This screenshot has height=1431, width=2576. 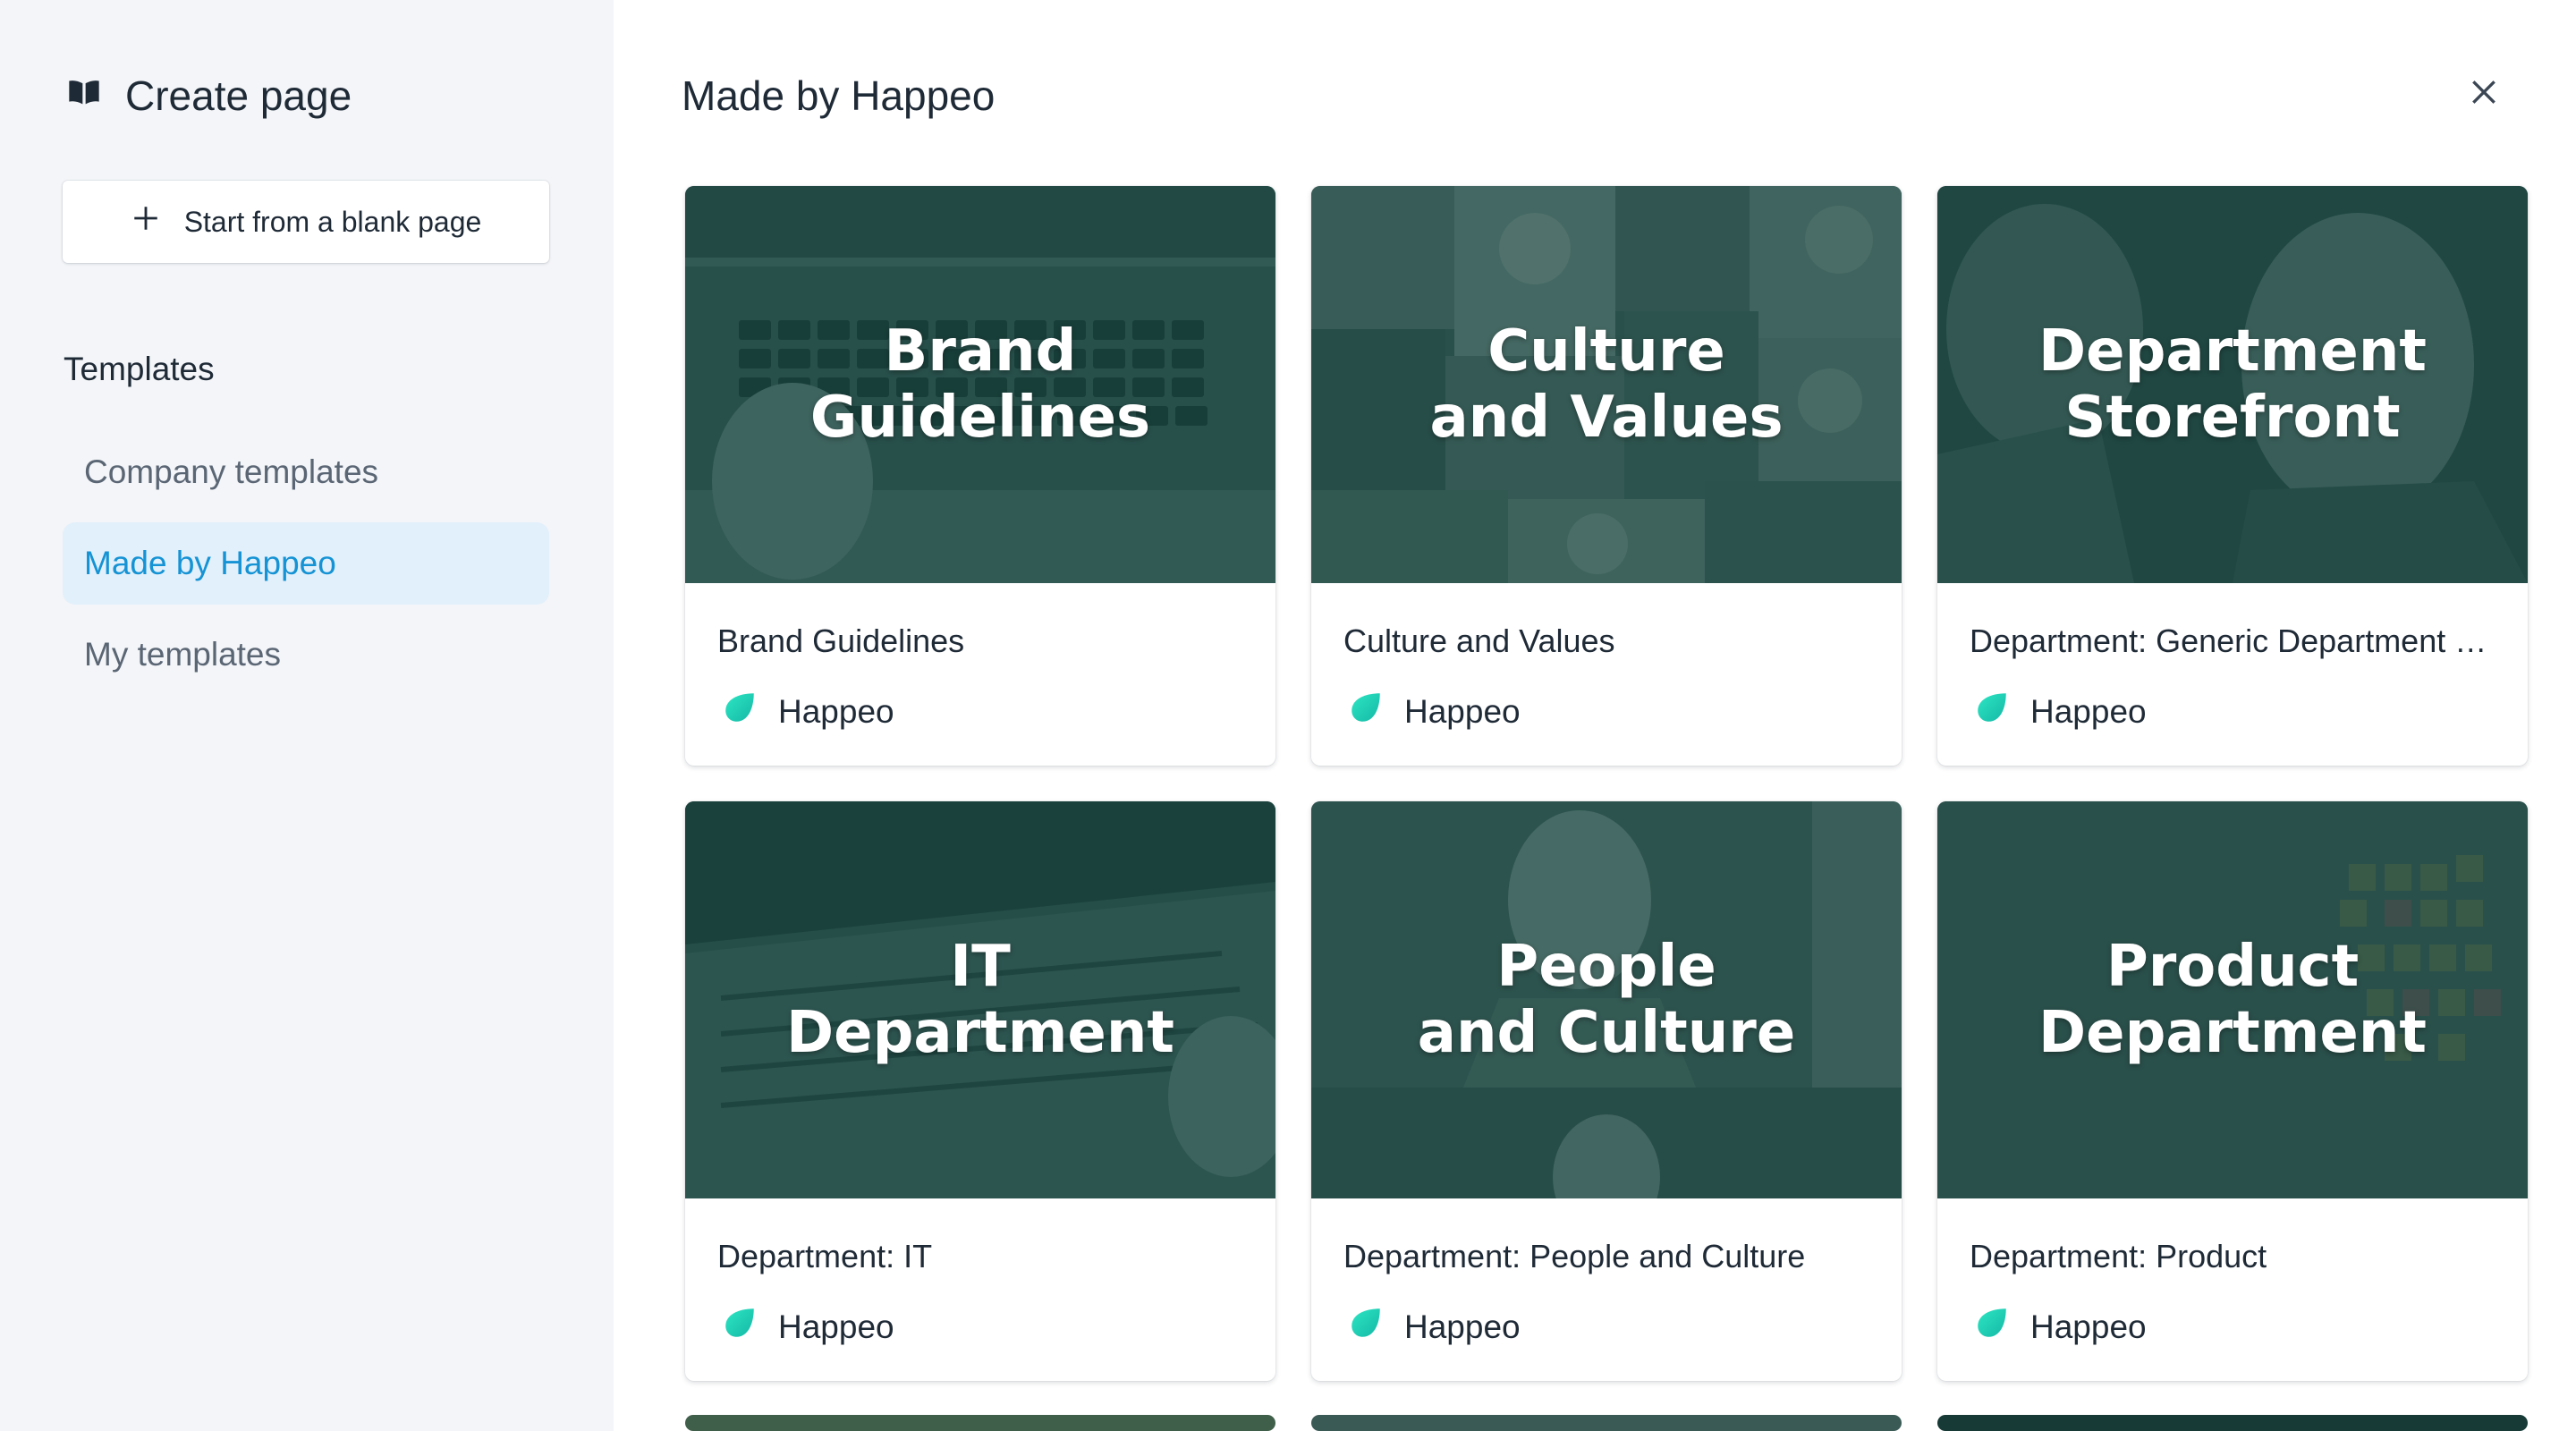 What do you see at coordinates (841, 640) in the screenshot?
I see `template-name: Brand Guidelines` at bounding box center [841, 640].